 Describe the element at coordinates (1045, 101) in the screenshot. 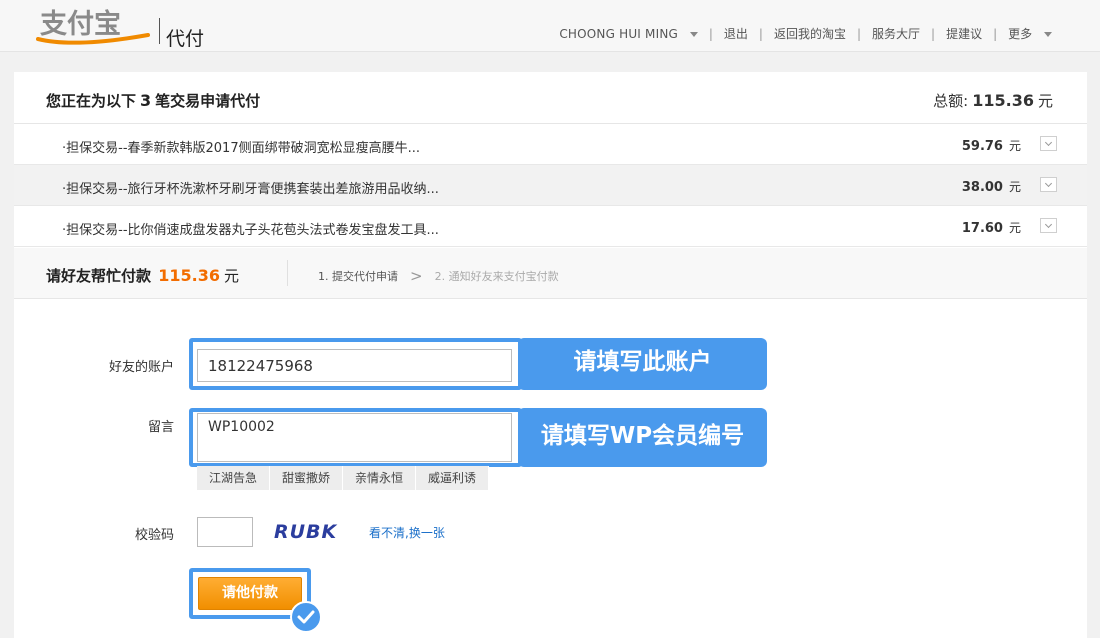

I see `total-unit: 元` at that location.